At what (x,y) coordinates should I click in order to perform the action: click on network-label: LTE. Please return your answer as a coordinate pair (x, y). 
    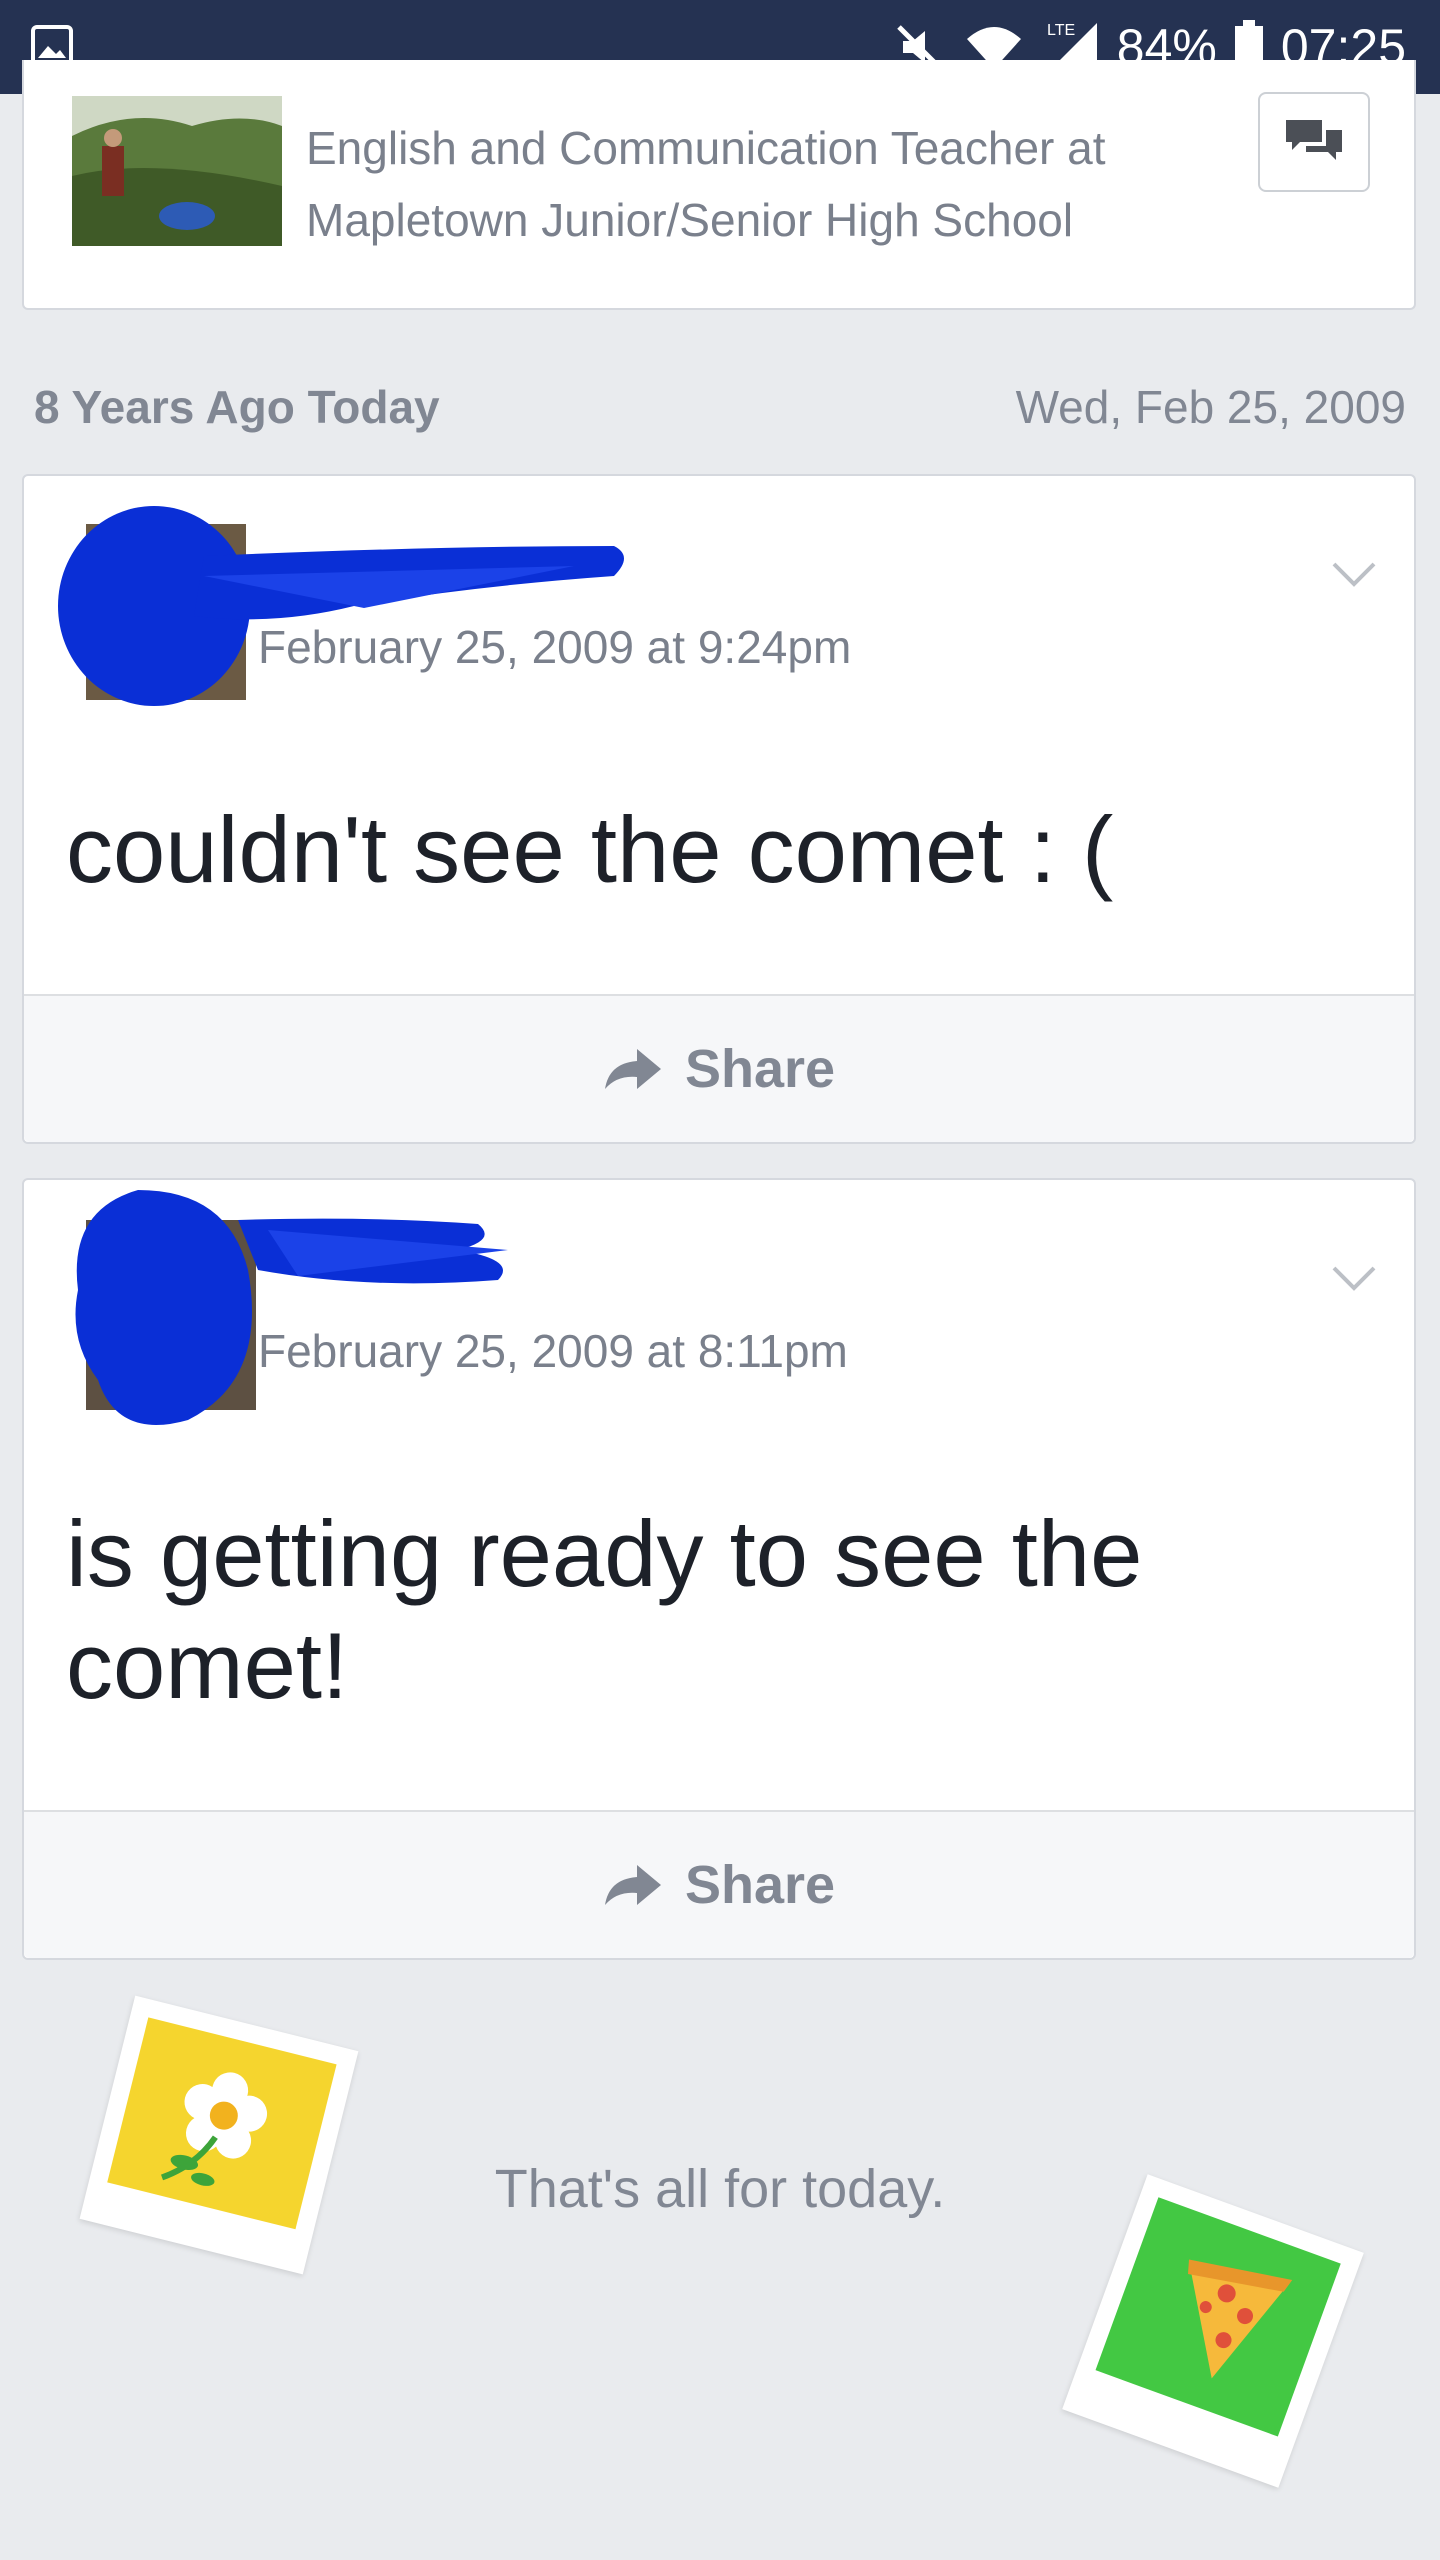
    Looking at the image, I should click on (1061, 30).